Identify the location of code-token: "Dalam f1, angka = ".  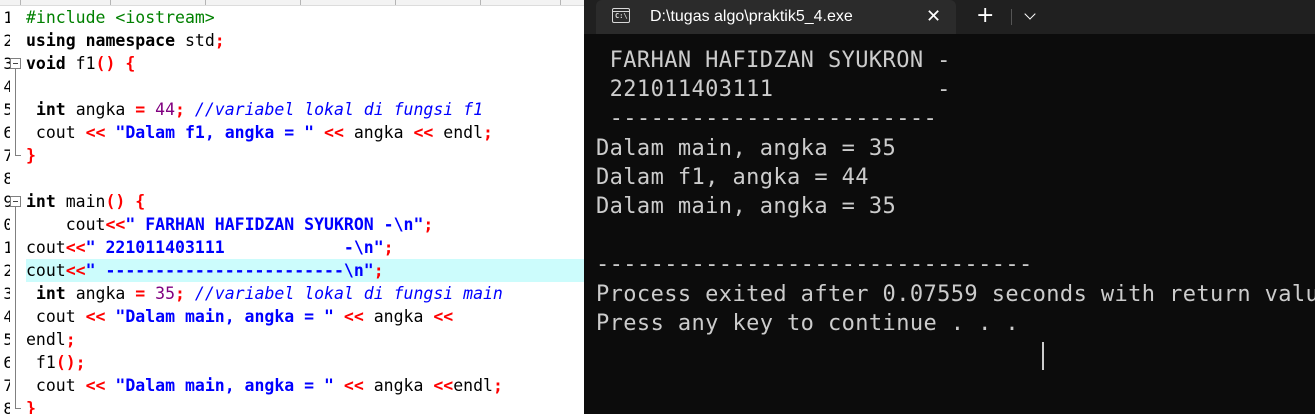
(215, 132).